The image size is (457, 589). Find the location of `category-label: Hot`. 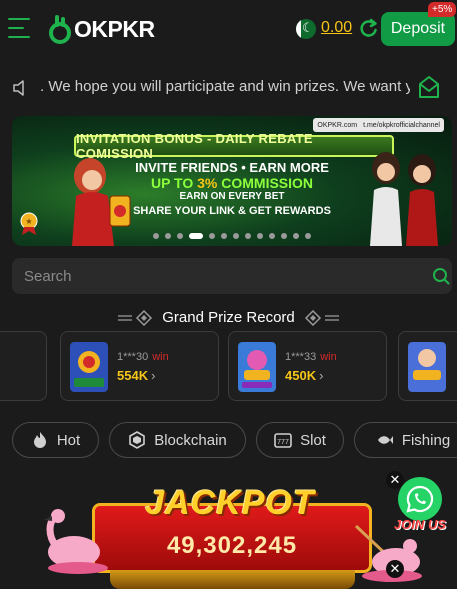

category-label: Hot is located at coordinates (68, 440).